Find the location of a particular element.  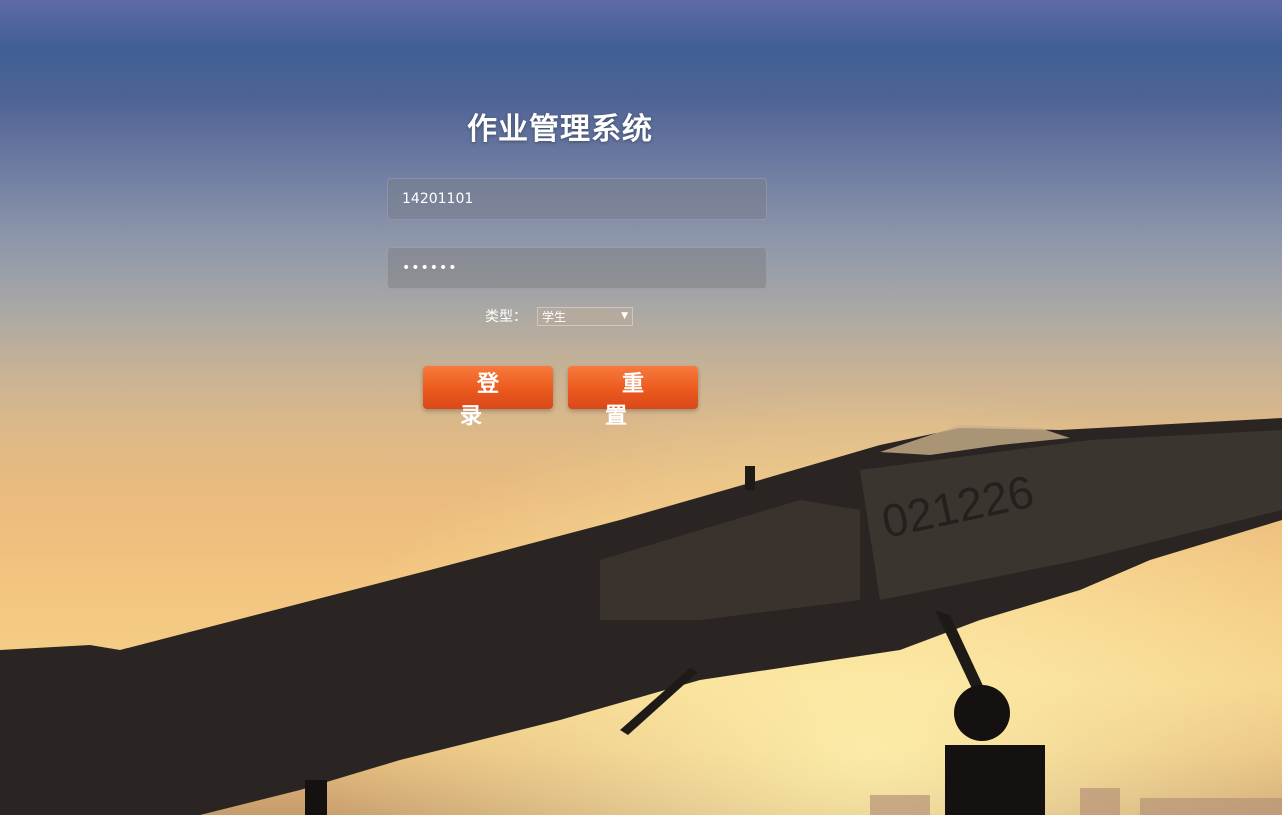

type-label: 类型： is located at coordinates (506, 317).